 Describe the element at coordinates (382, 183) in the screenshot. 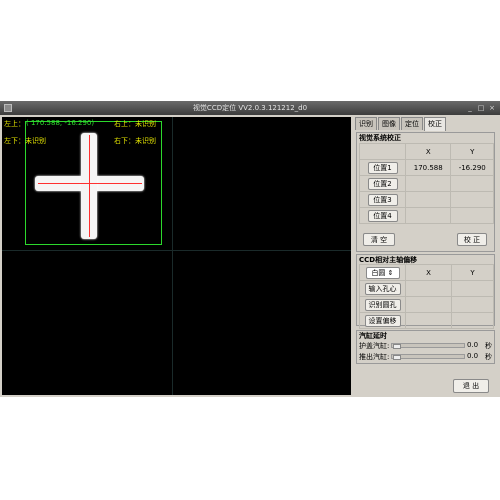

I see `position-2-button: 位置2` at that location.